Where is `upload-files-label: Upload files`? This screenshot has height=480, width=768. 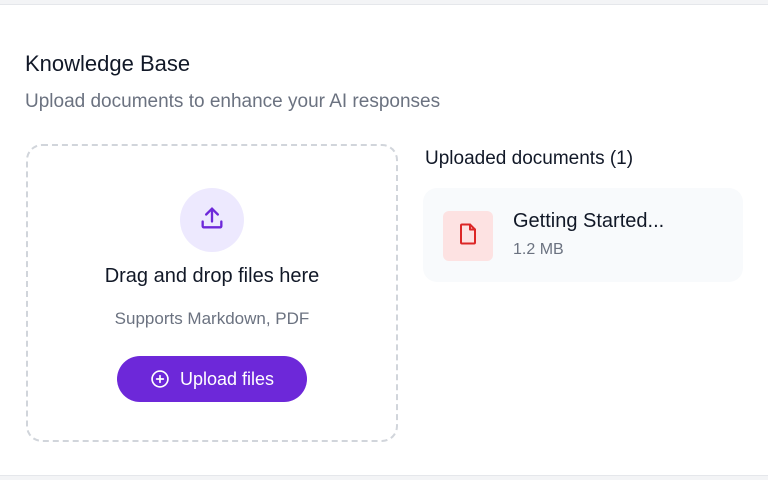 upload-files-label: Upload files is located at coordinates (227, 378).